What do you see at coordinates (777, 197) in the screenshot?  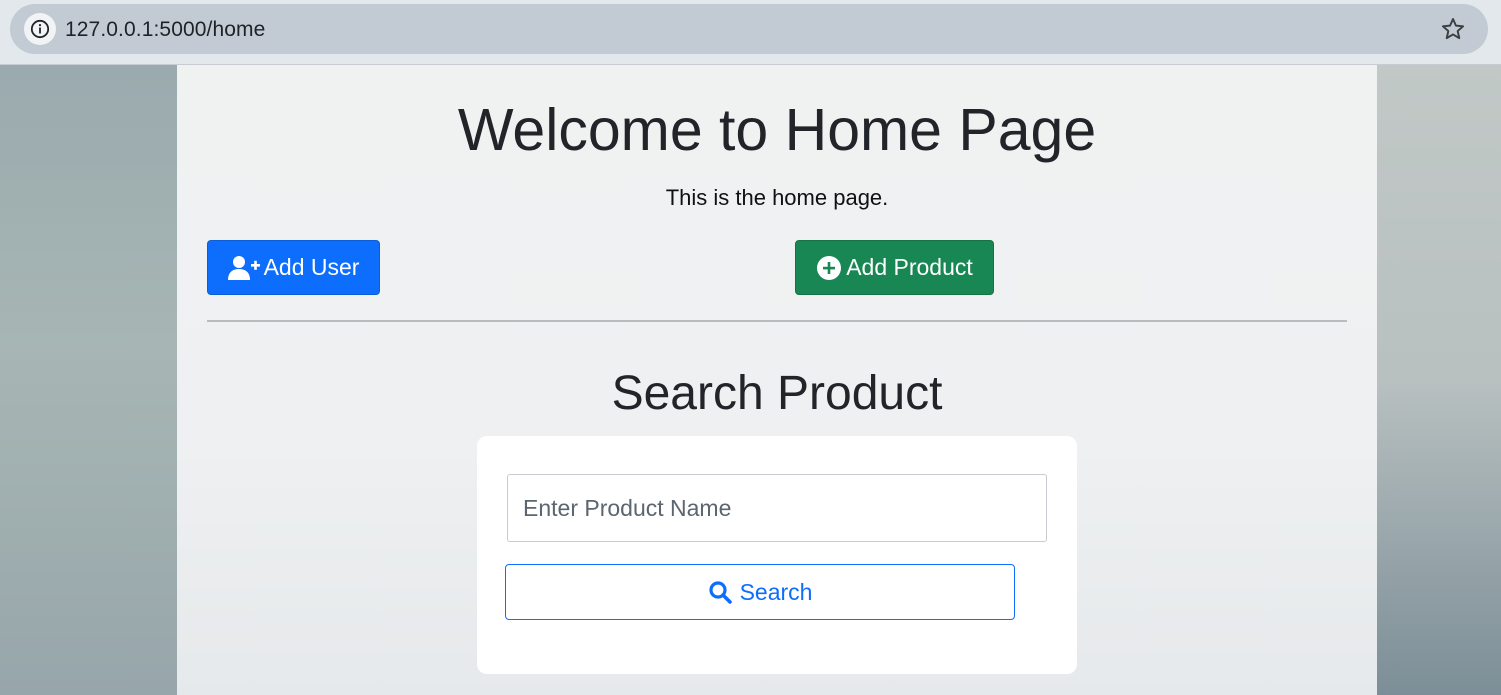 I see `page-subtitle: This is the home page.` at bounding box center [777, 197].